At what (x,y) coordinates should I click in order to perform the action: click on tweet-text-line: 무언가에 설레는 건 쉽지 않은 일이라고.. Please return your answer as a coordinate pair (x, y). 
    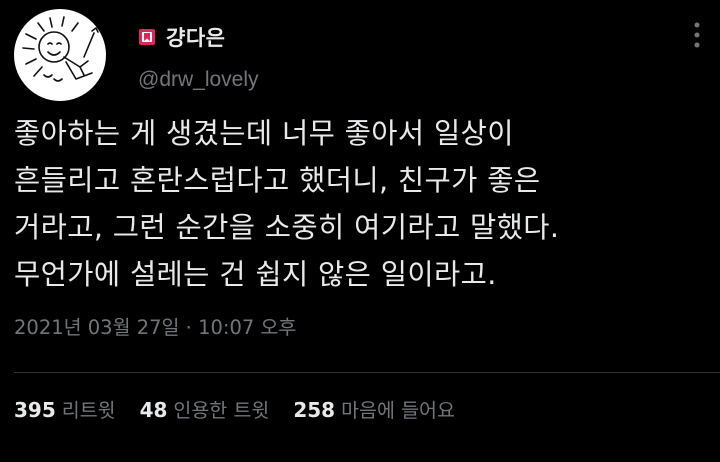
    Looking at the image, I should click on (255, 274).